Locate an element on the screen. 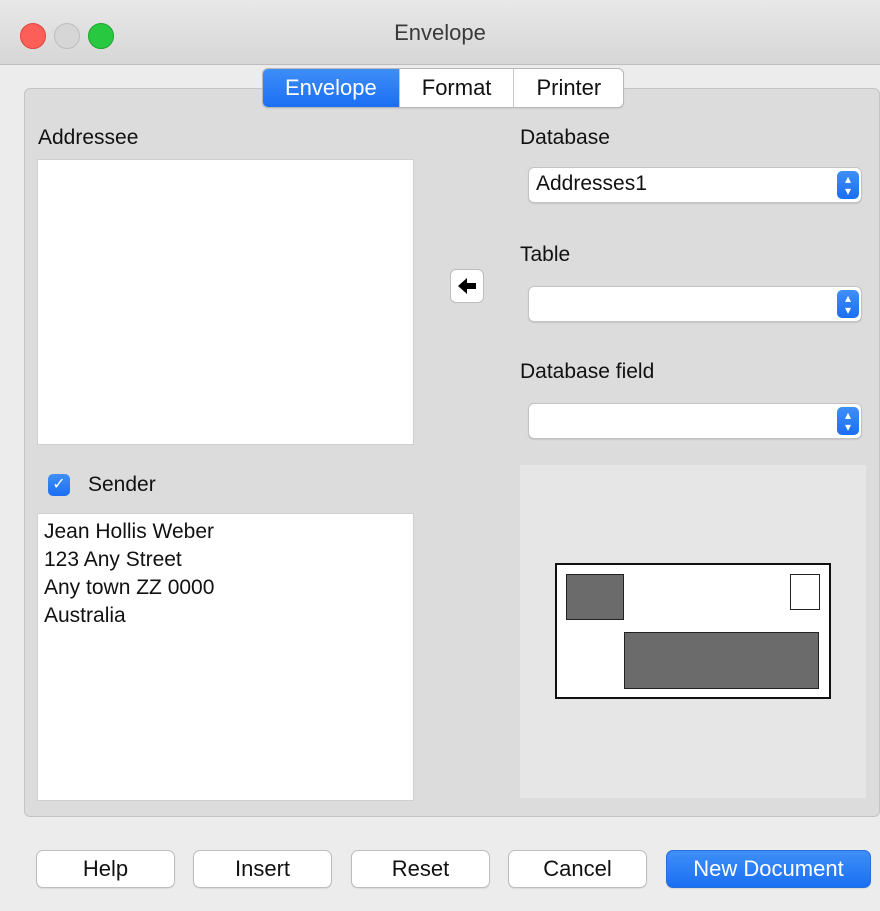 This screenshot has height=911, width=880. sender-line: Australia is located at coordinates (85, 615).